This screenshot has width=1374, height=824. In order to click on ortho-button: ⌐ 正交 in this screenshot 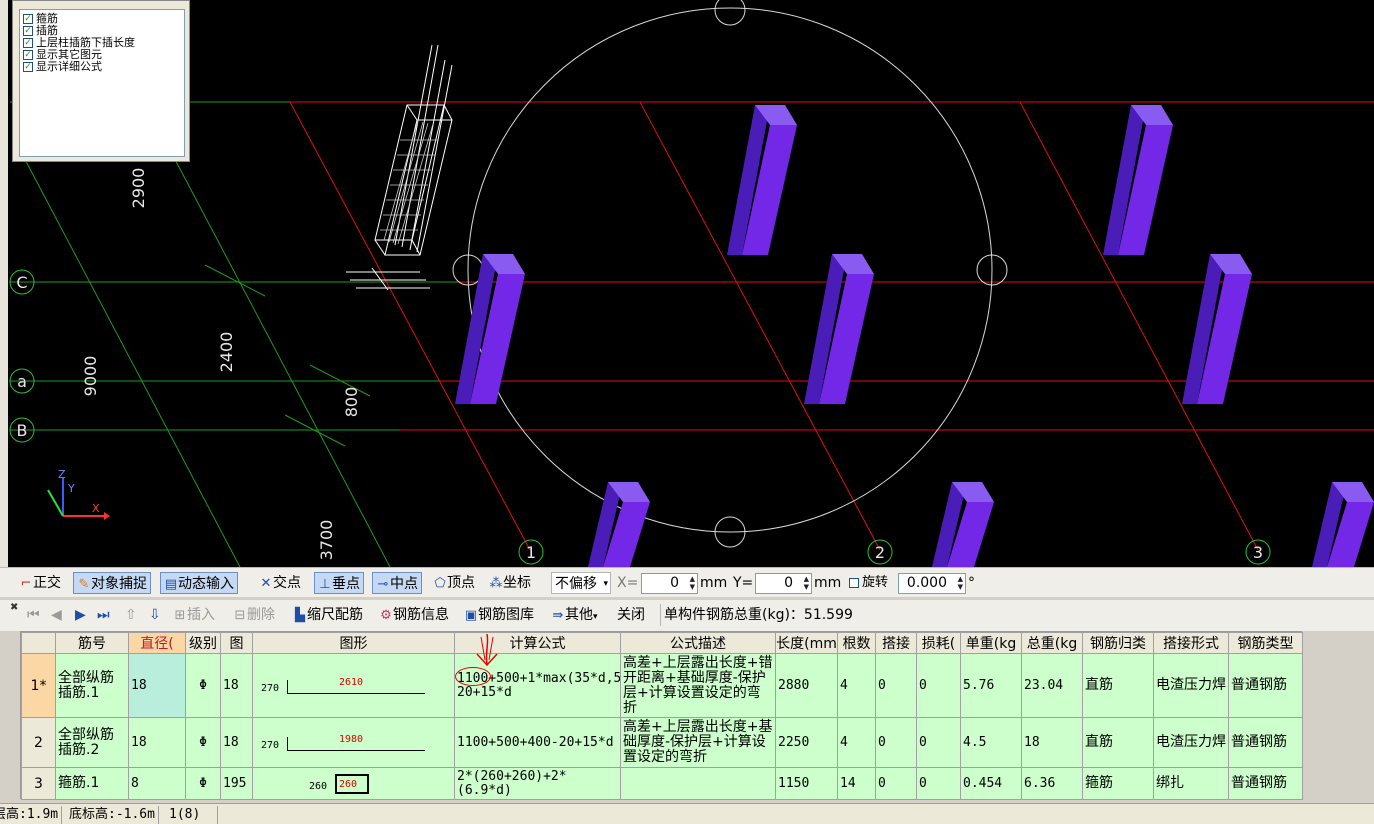, I will do `click(40, 583)`.